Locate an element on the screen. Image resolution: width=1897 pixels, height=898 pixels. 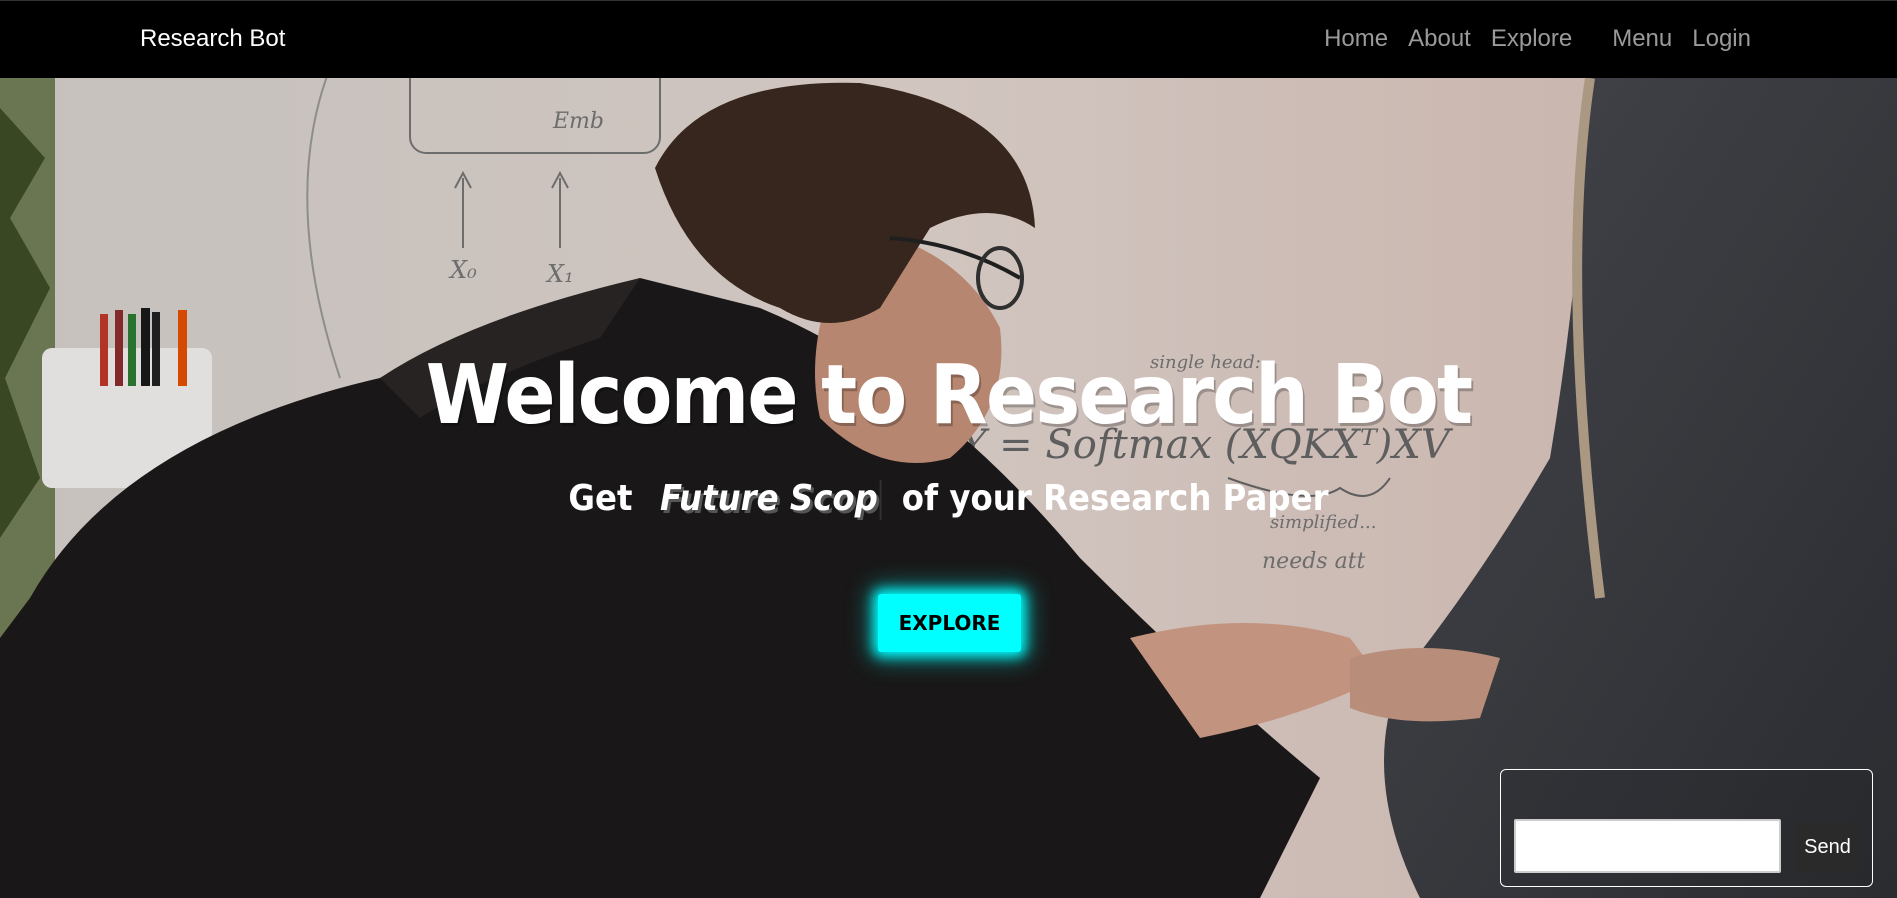
hero-subtitle: Get Future Scop of your Research Paper is located at coordinates (948, 499).